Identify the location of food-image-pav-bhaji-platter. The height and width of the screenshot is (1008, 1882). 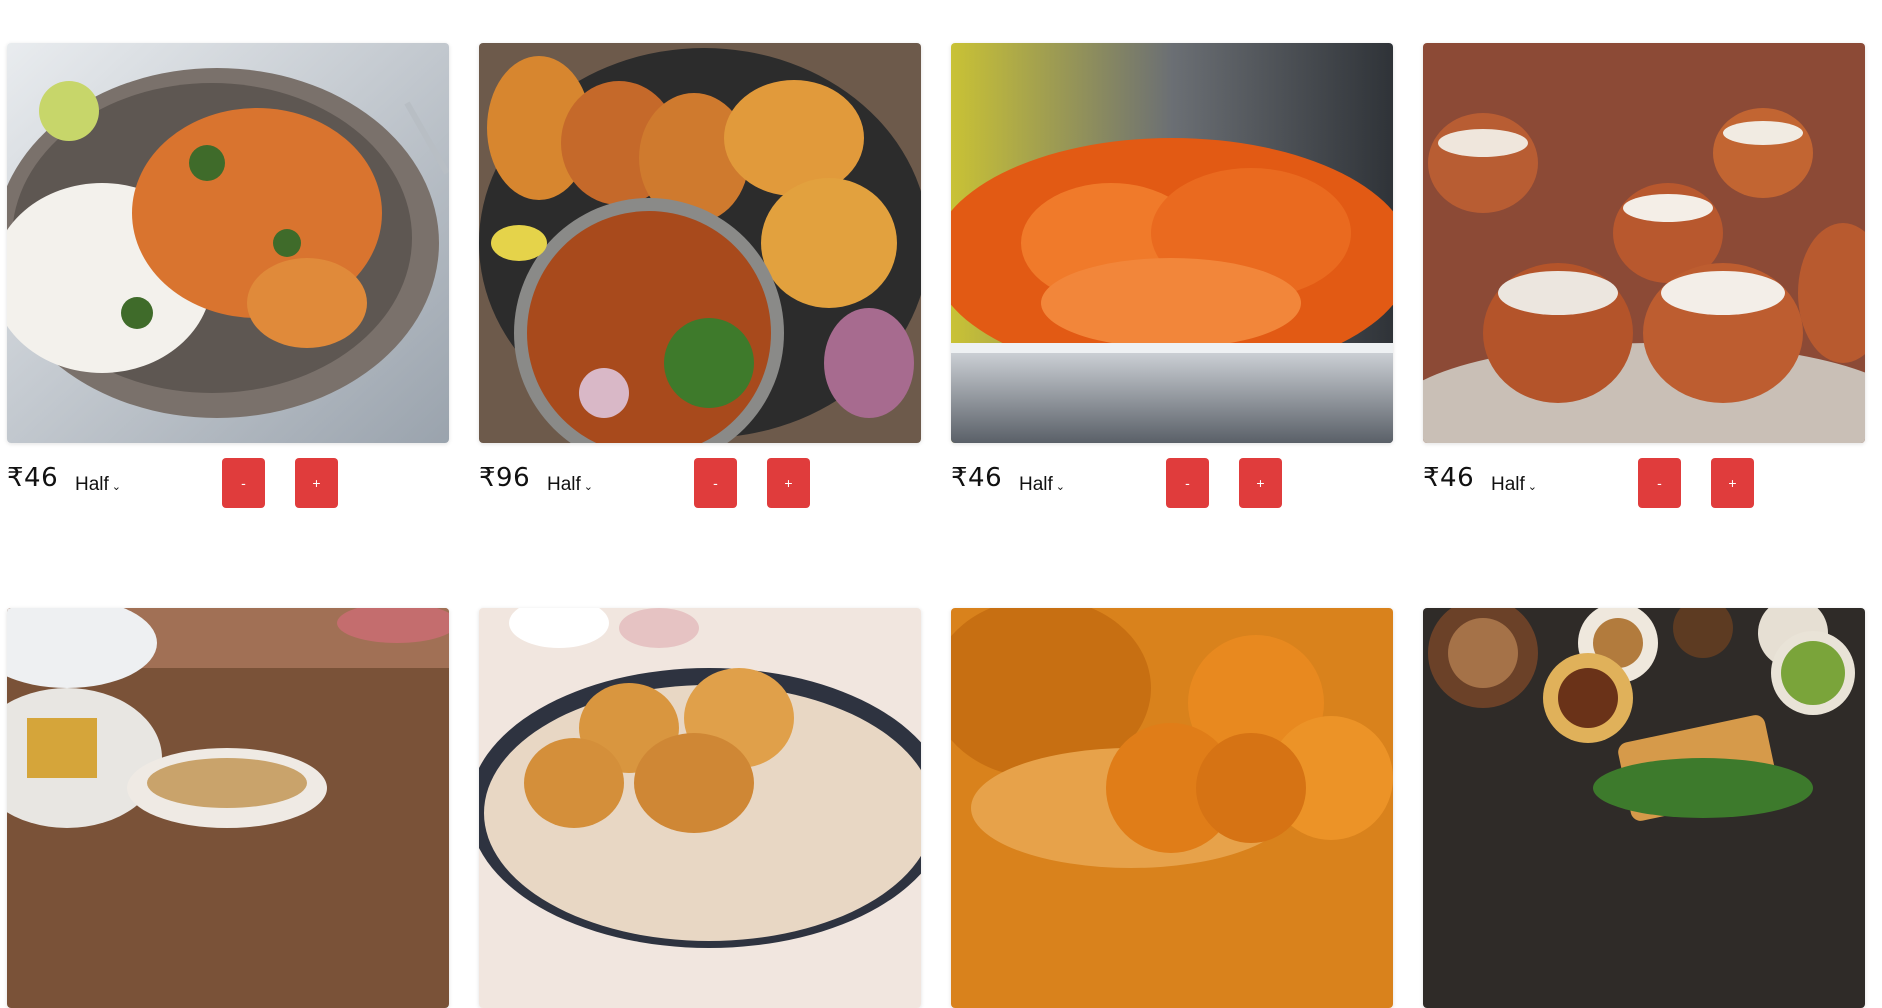
(700, 243).